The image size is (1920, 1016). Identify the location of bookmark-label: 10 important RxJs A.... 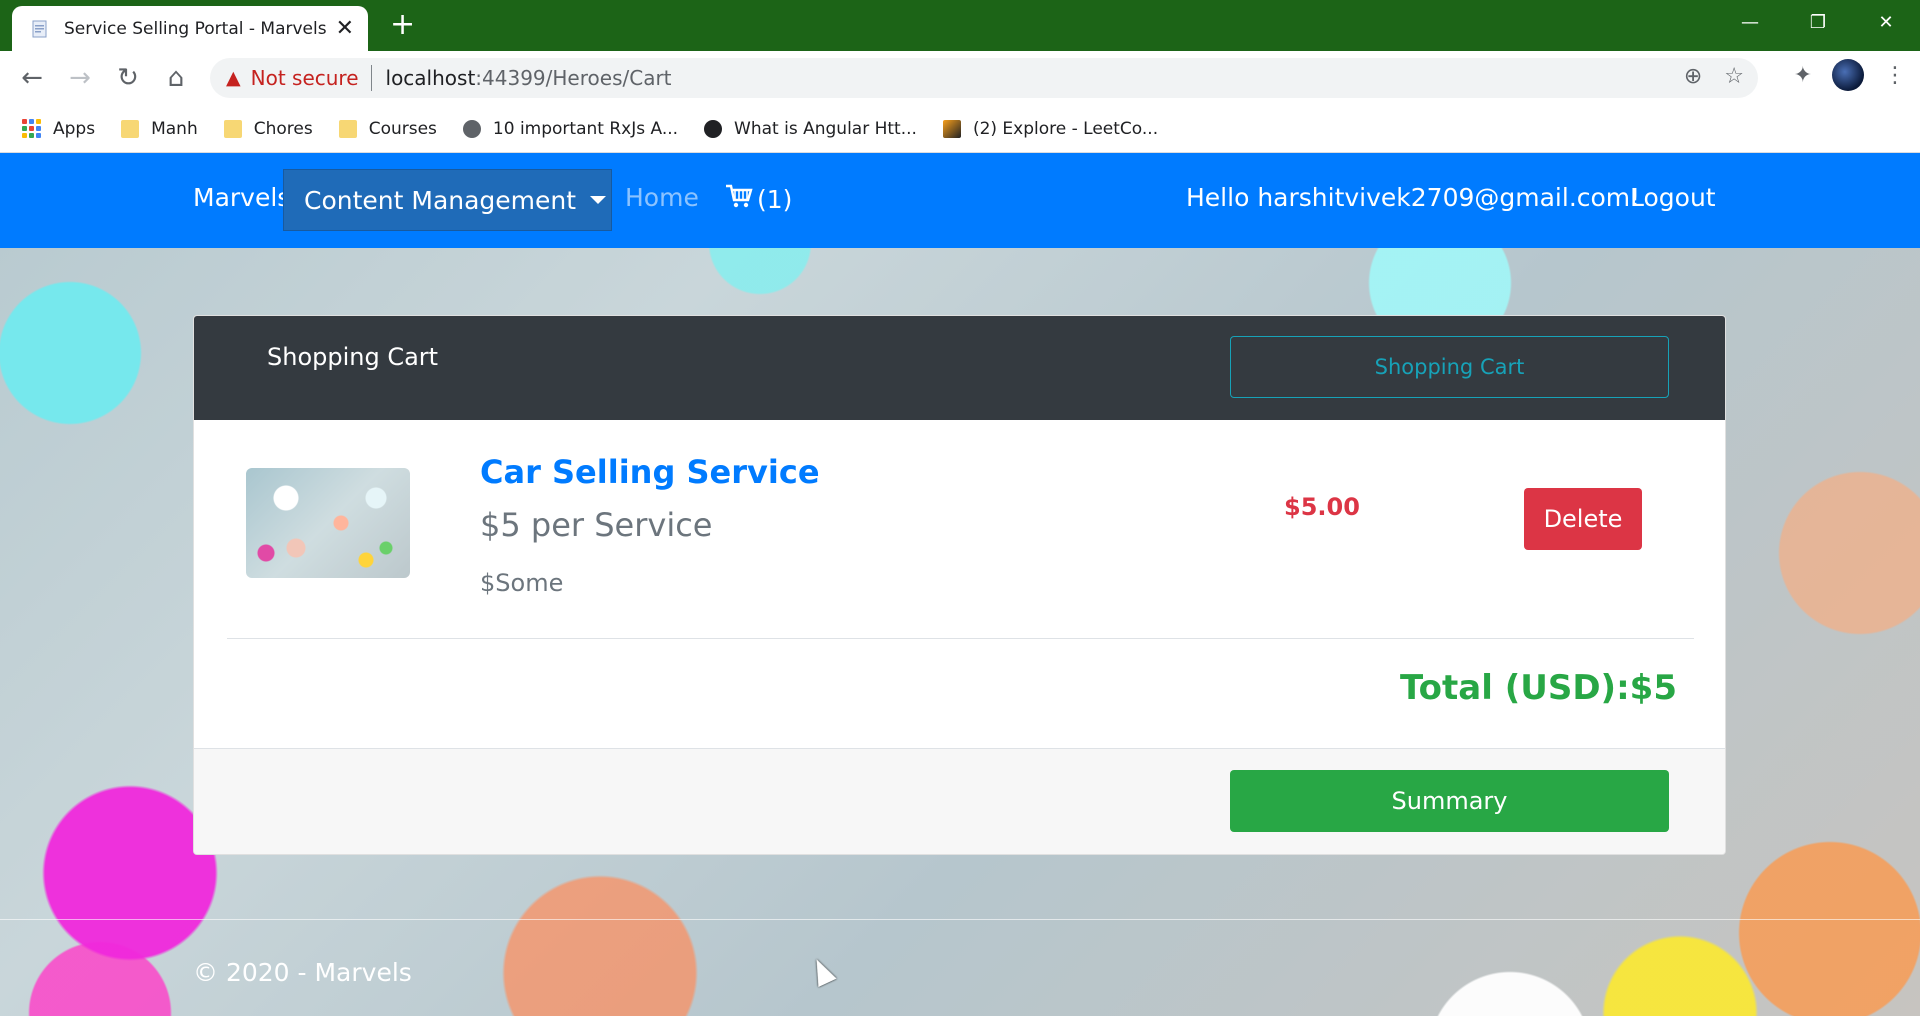
(585, 128).